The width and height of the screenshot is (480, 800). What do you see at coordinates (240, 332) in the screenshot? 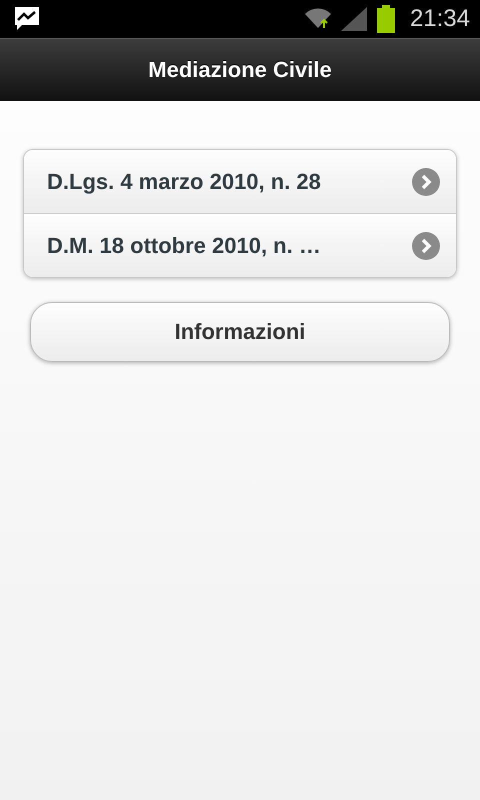
I see `info-button: Informazioni` at bounding box center [240, 332].